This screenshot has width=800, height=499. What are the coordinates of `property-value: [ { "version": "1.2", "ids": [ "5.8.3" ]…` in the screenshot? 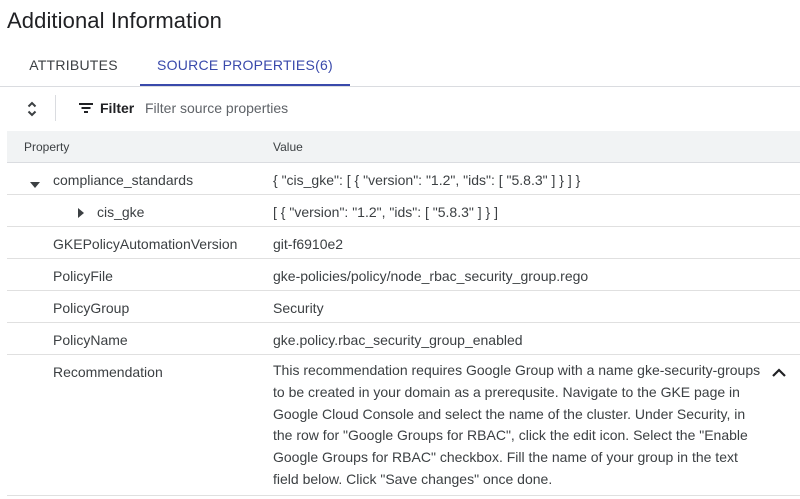 It's located at (385, 212).